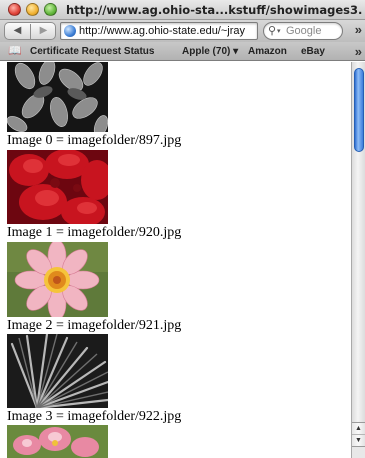 The height and width of the screenshot is (458, 365). Describe the element at coordinates (168, 32) in the screenshot. I see `address-text: http://www.ag.ohio-state.edu/~jray` at that location.